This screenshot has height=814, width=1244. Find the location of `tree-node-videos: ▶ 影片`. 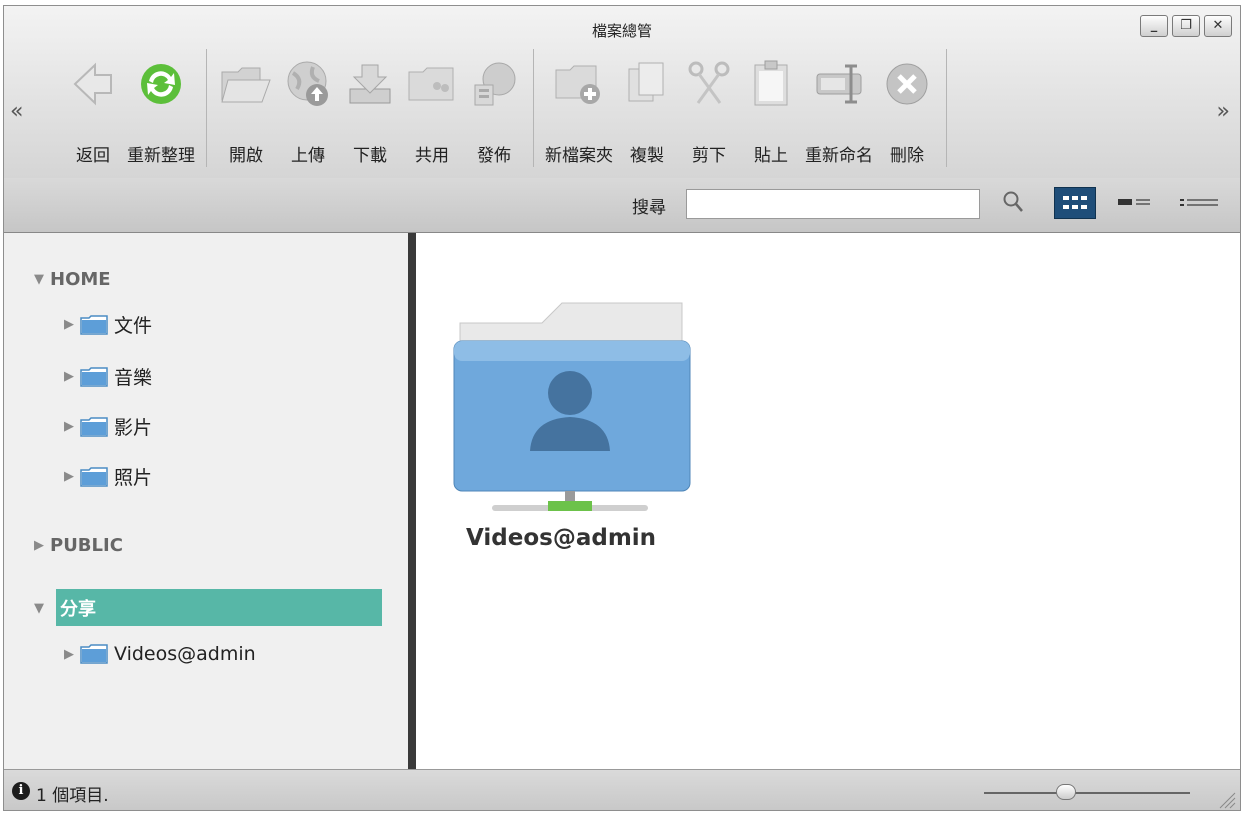

tree-node-videos: ▶ 影片 is located at coordinates (108, 426).